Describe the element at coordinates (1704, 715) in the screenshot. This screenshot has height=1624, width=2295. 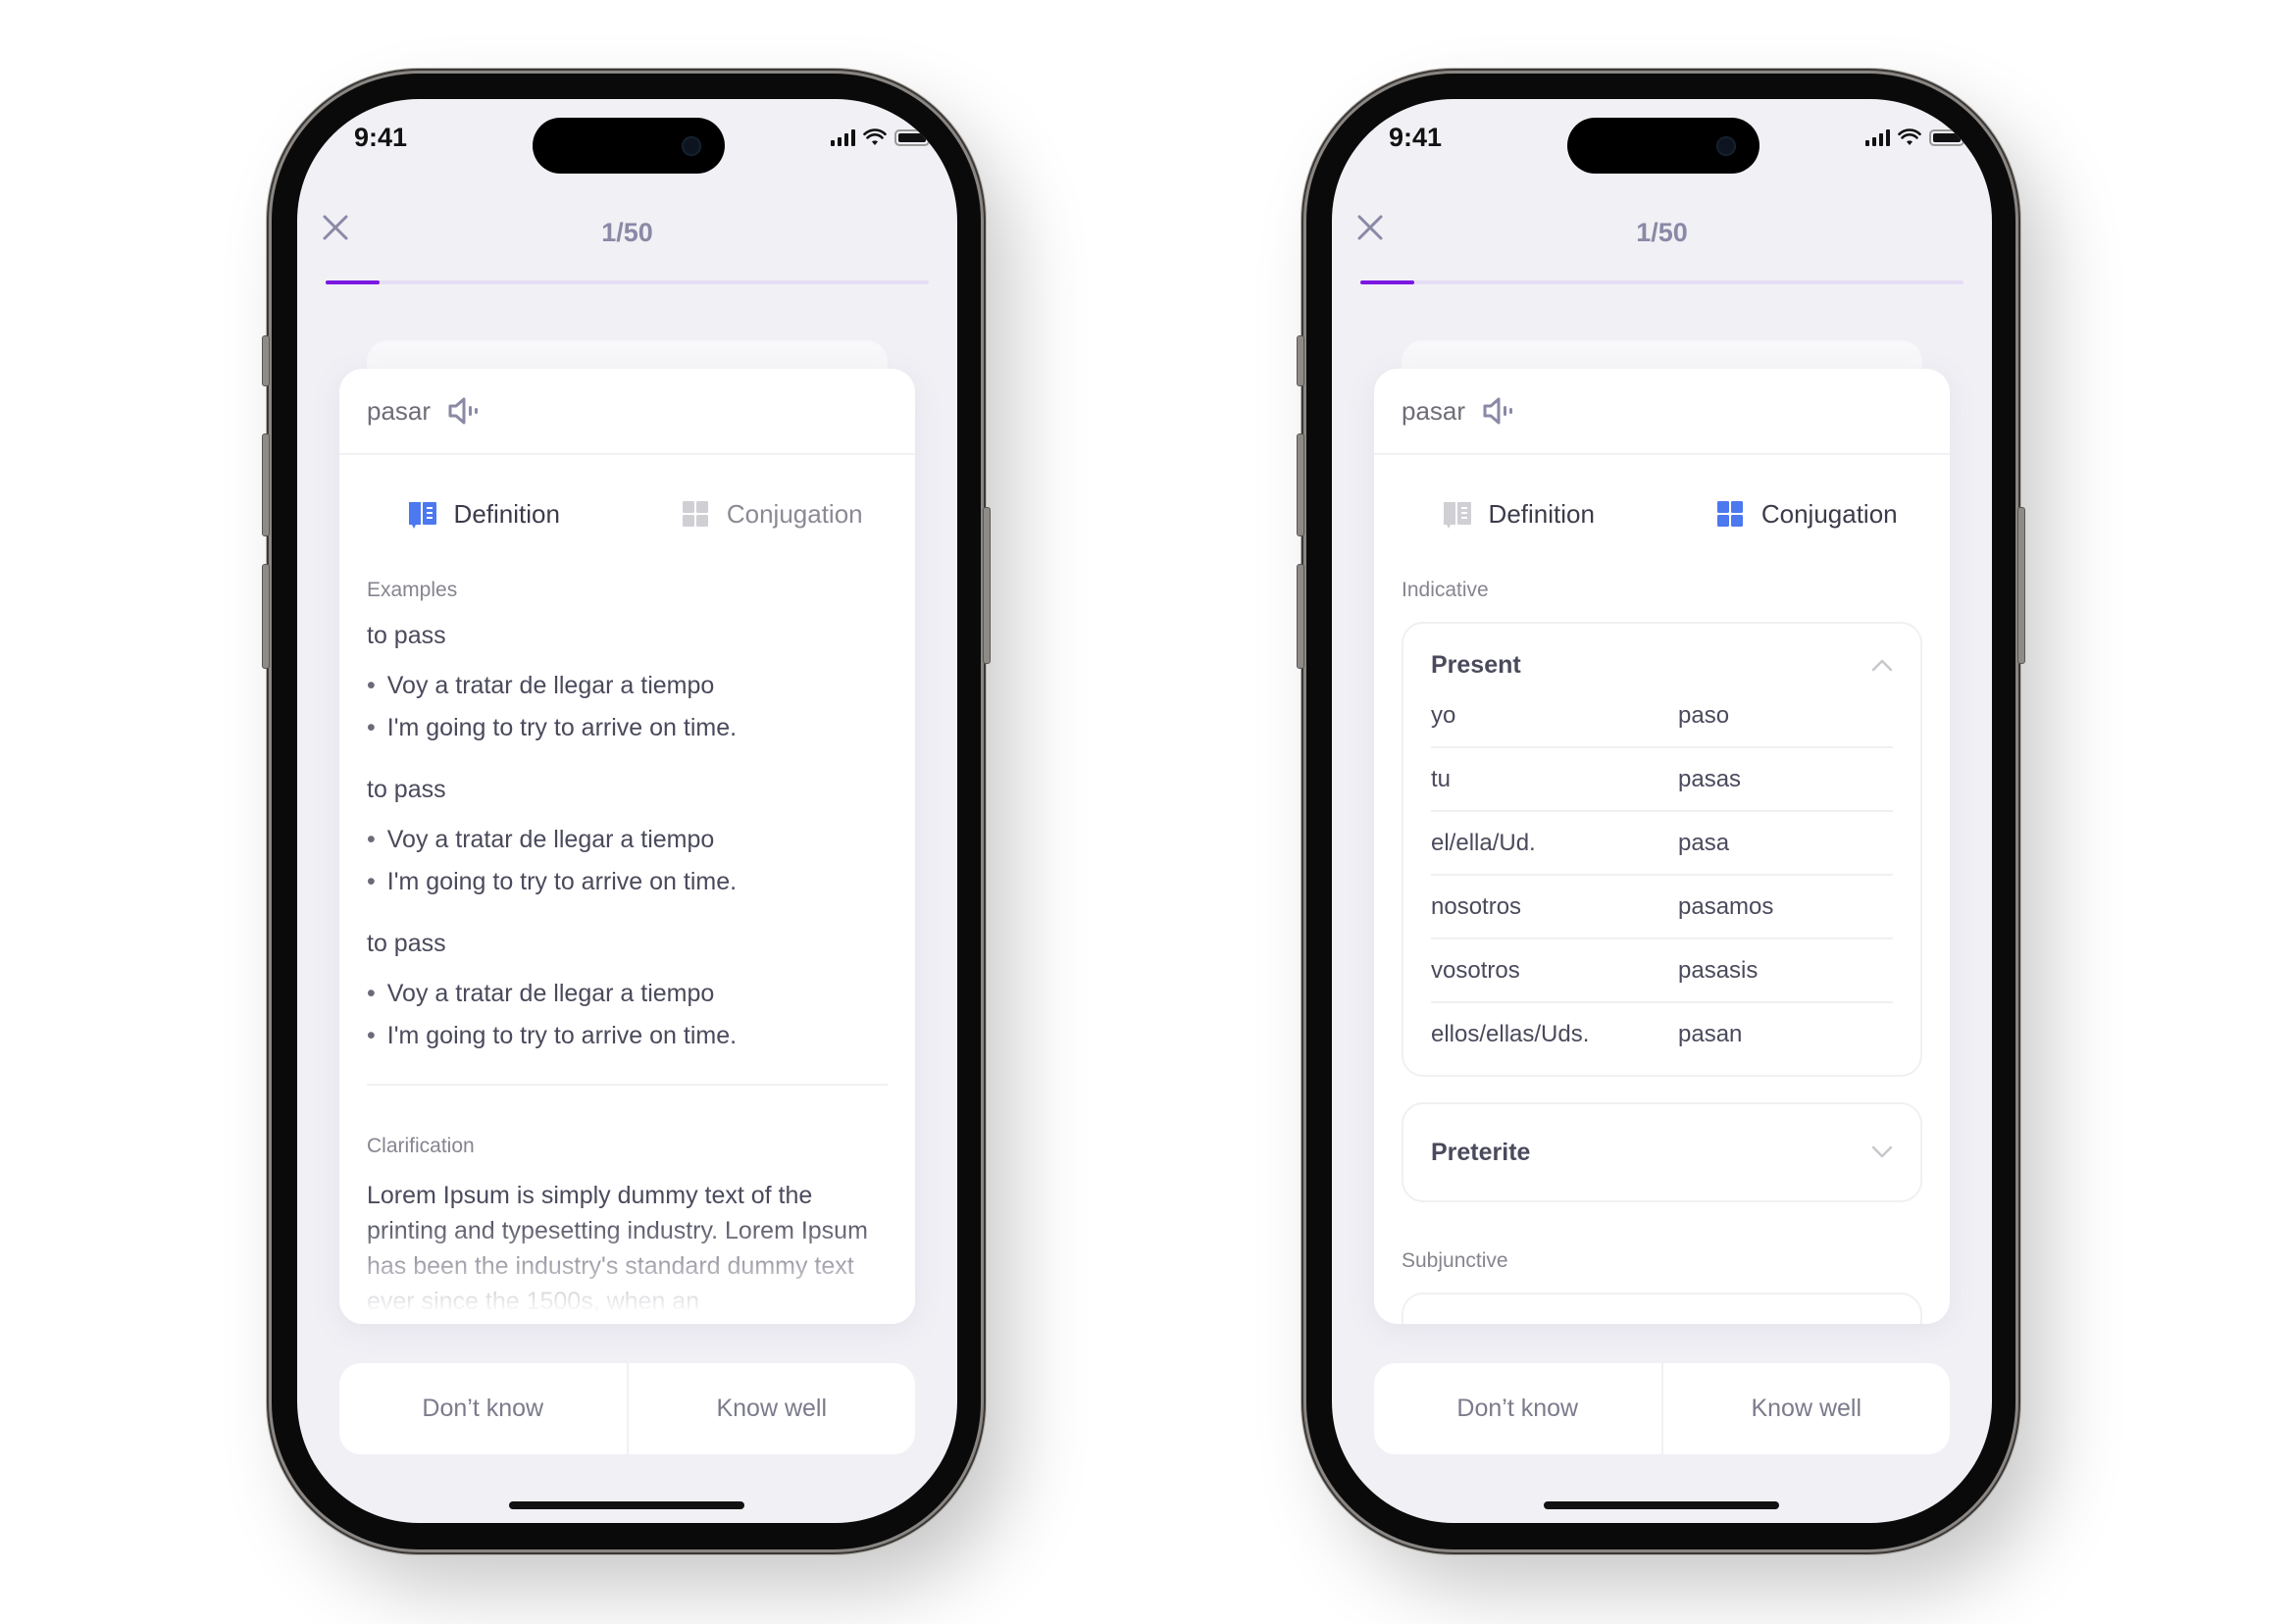
I see `verb-form: paso` at that location.